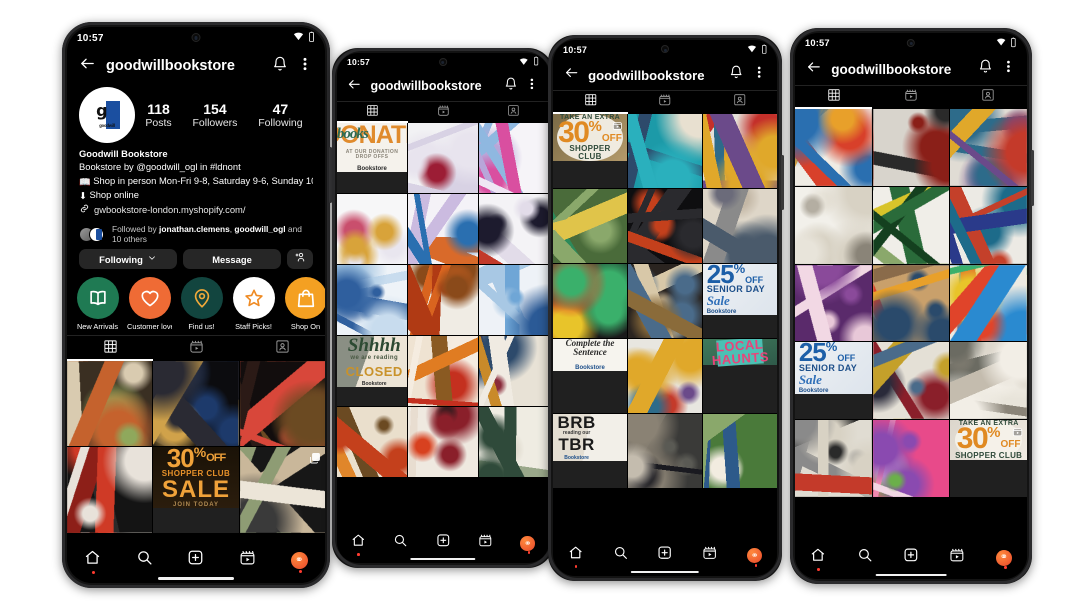 This screenshot has width=1090, height=610. Describe the element at coordinates (201, 304) in the screenshot. I see `highlight-find-us: Find us!` at that location.